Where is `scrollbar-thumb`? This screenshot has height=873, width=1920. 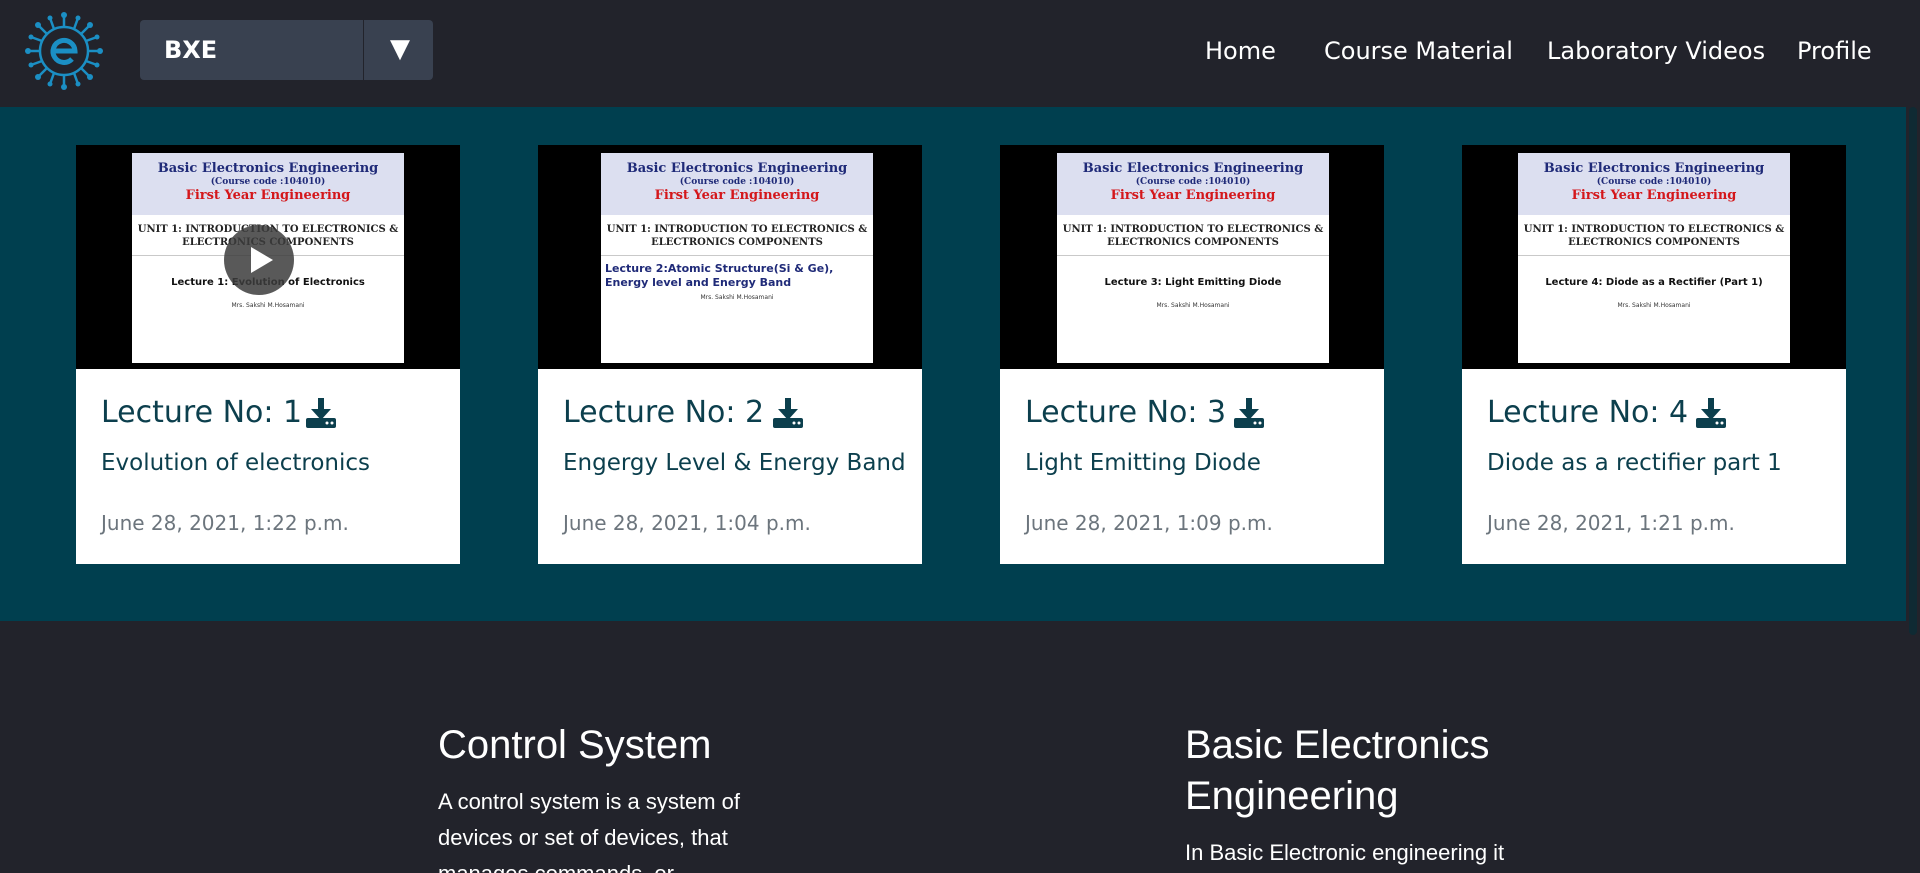
scrollbar-thumb is located at coordinates (1913, 371).